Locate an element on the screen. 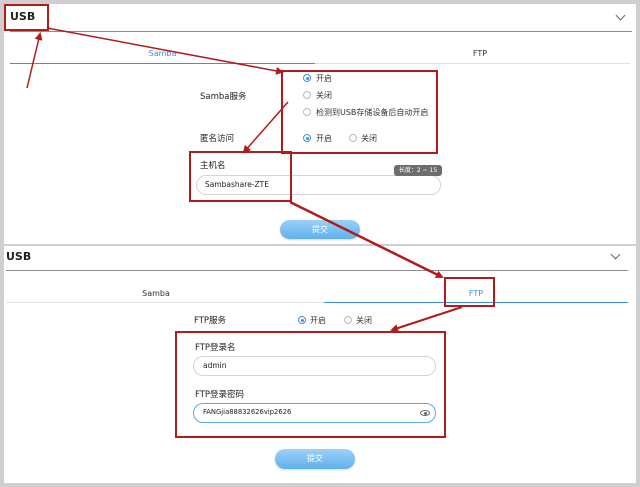 Image resolution: width=640 pixels, height=487 pixels. length-tooltip-text: 长度：2 ~ 15 is located at coordinates (418, 170).